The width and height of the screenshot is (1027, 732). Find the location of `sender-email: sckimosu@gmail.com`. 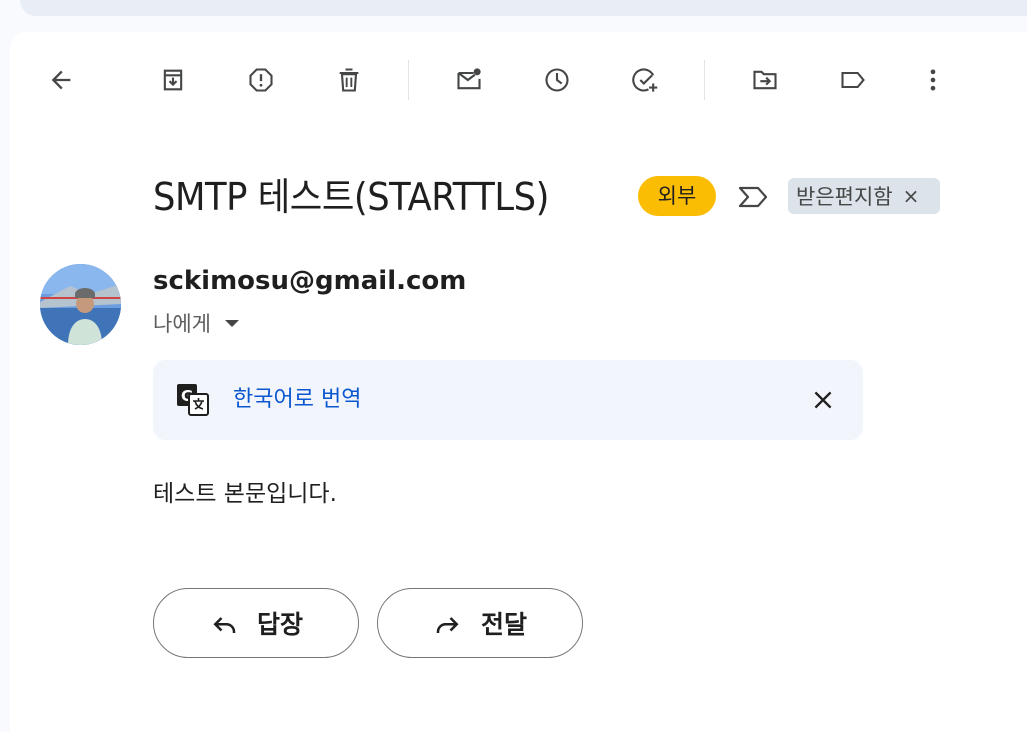

sender-email: sckimosu@gmail.com is located at coordinates (309, 281).